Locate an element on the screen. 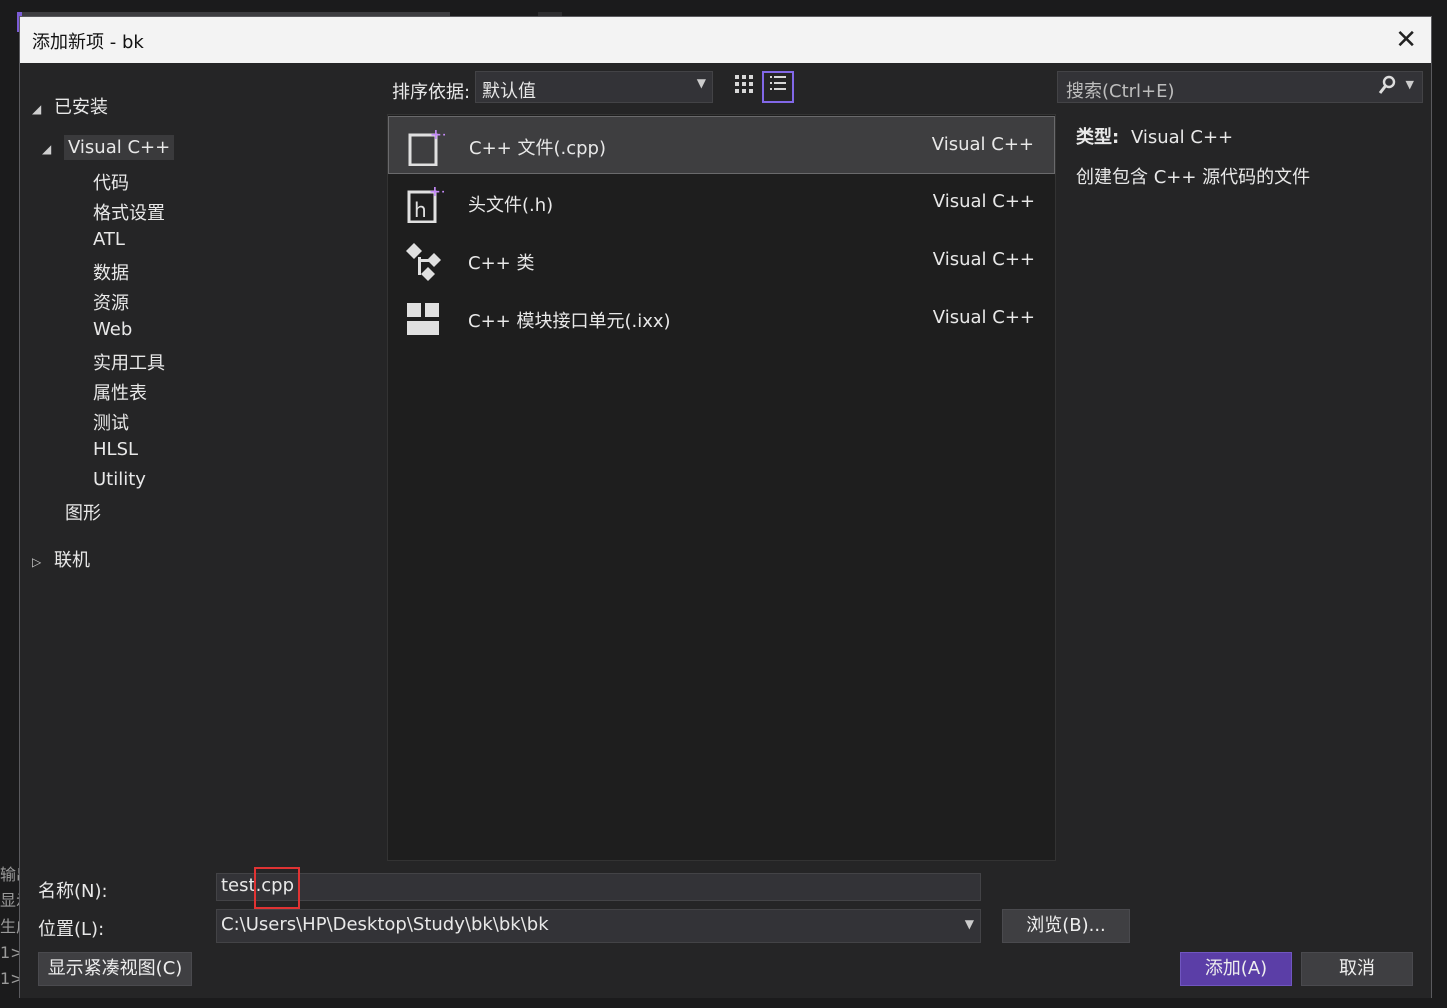 This screenshot has width=1447, height=1008. output-line: 生成 is located at coordinates (10, 926).